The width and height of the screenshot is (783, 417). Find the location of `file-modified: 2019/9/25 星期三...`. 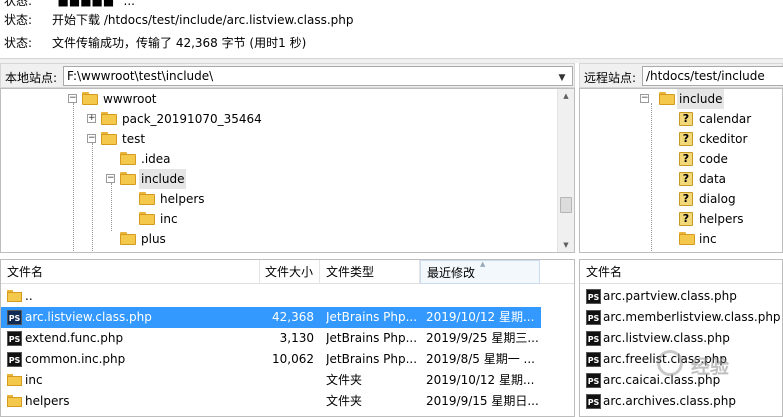

file-modified: 2019/9/25 星期三... is located at coordinates (482, 338).